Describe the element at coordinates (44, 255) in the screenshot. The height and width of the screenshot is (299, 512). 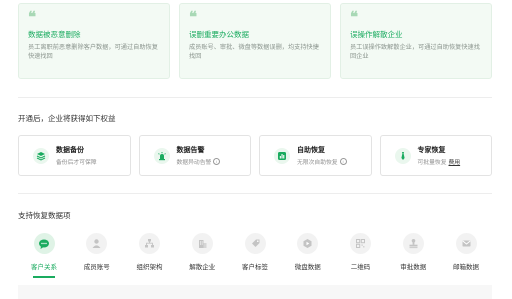
I see `tab-customer-relations: 客户关系` at that location.